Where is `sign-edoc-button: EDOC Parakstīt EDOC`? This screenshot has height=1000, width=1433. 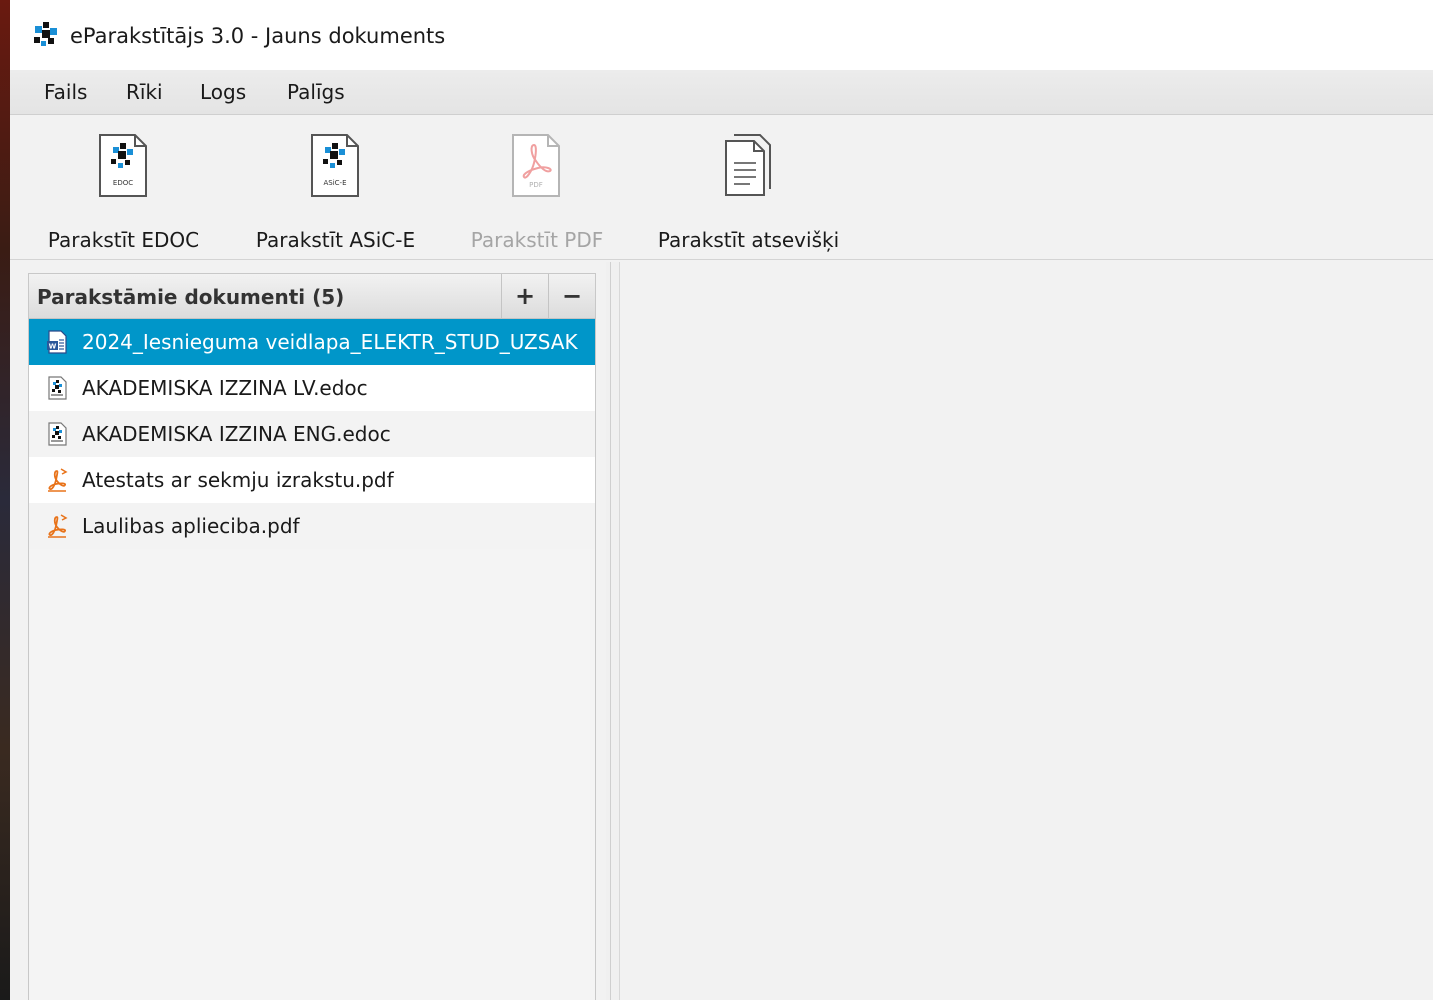 sign-edoc-button: EDOC Parakstīt EDOC is located at coordinates (123, 192).